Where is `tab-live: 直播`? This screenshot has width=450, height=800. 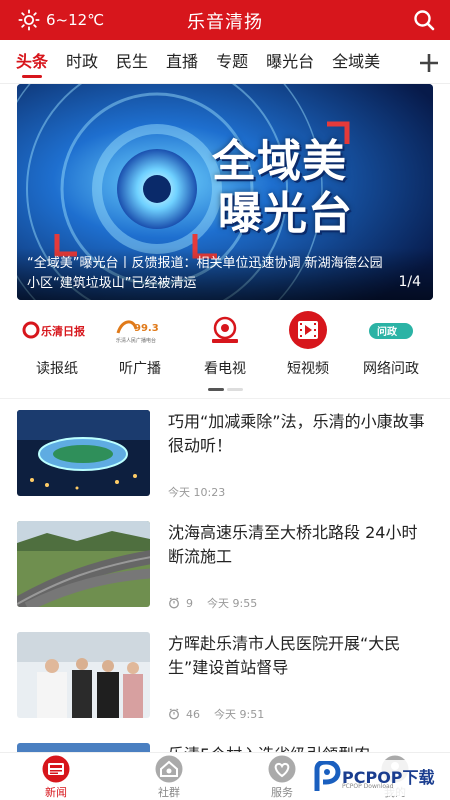
tab-live: 直播 is located at coordinates (182, 62).